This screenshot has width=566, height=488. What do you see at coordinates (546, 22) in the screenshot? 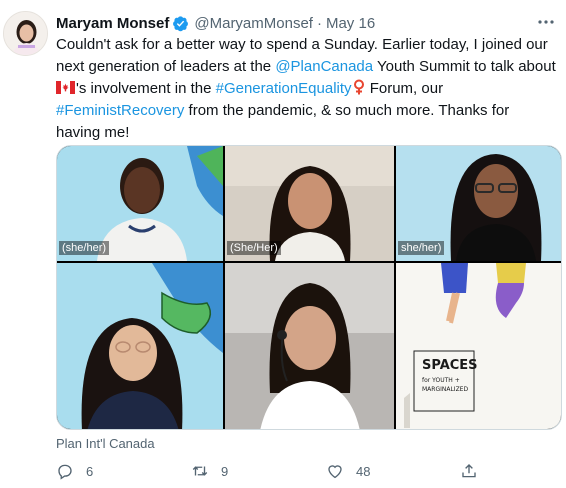
I see `more-icon` at bounding box center [546, 22].